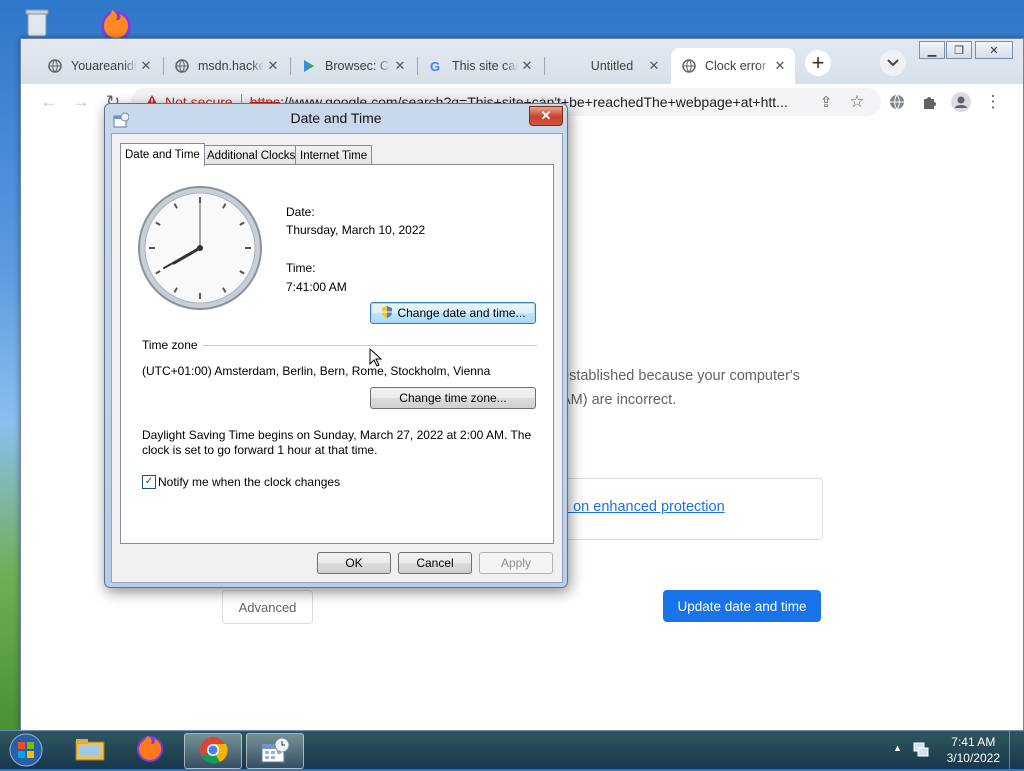  What do you see at coordinates (961, 102) in the screenshot?
I see `profile-avatar-icon` at bounding box center [961, 102].